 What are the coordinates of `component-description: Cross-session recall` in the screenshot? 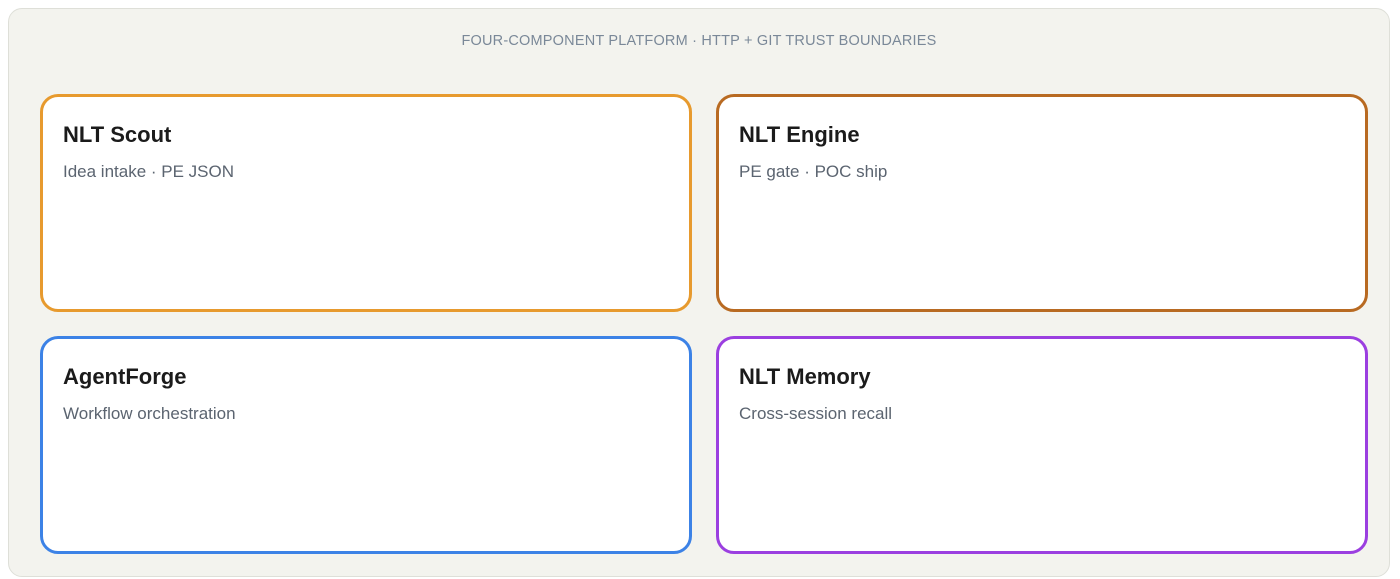 It's located at (816, 413).